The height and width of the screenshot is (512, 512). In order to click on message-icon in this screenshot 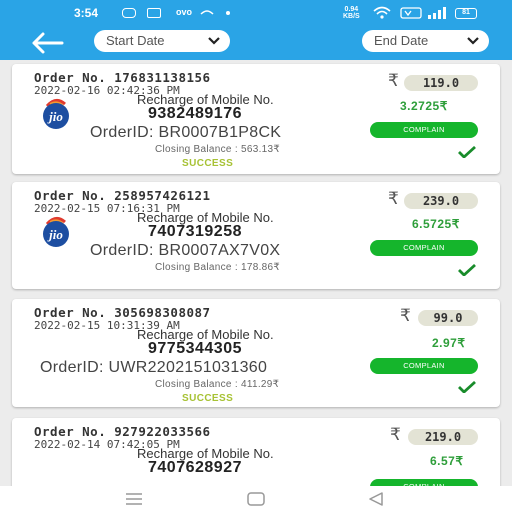, I will do `click(154, 13)`.